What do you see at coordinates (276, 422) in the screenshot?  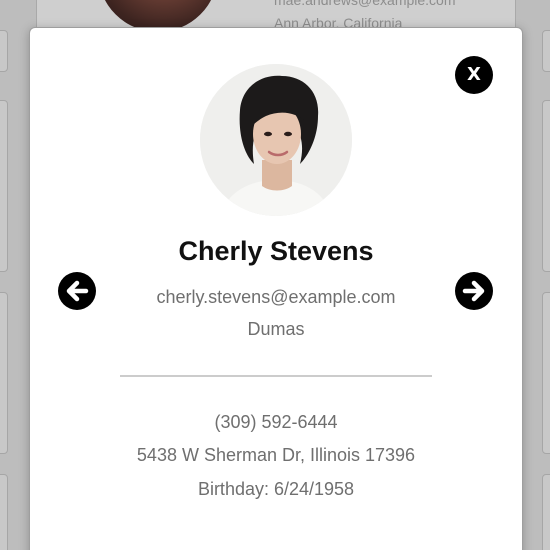 I see `contact-phone: (309) 592-6444` at bounding box center [276, 422].